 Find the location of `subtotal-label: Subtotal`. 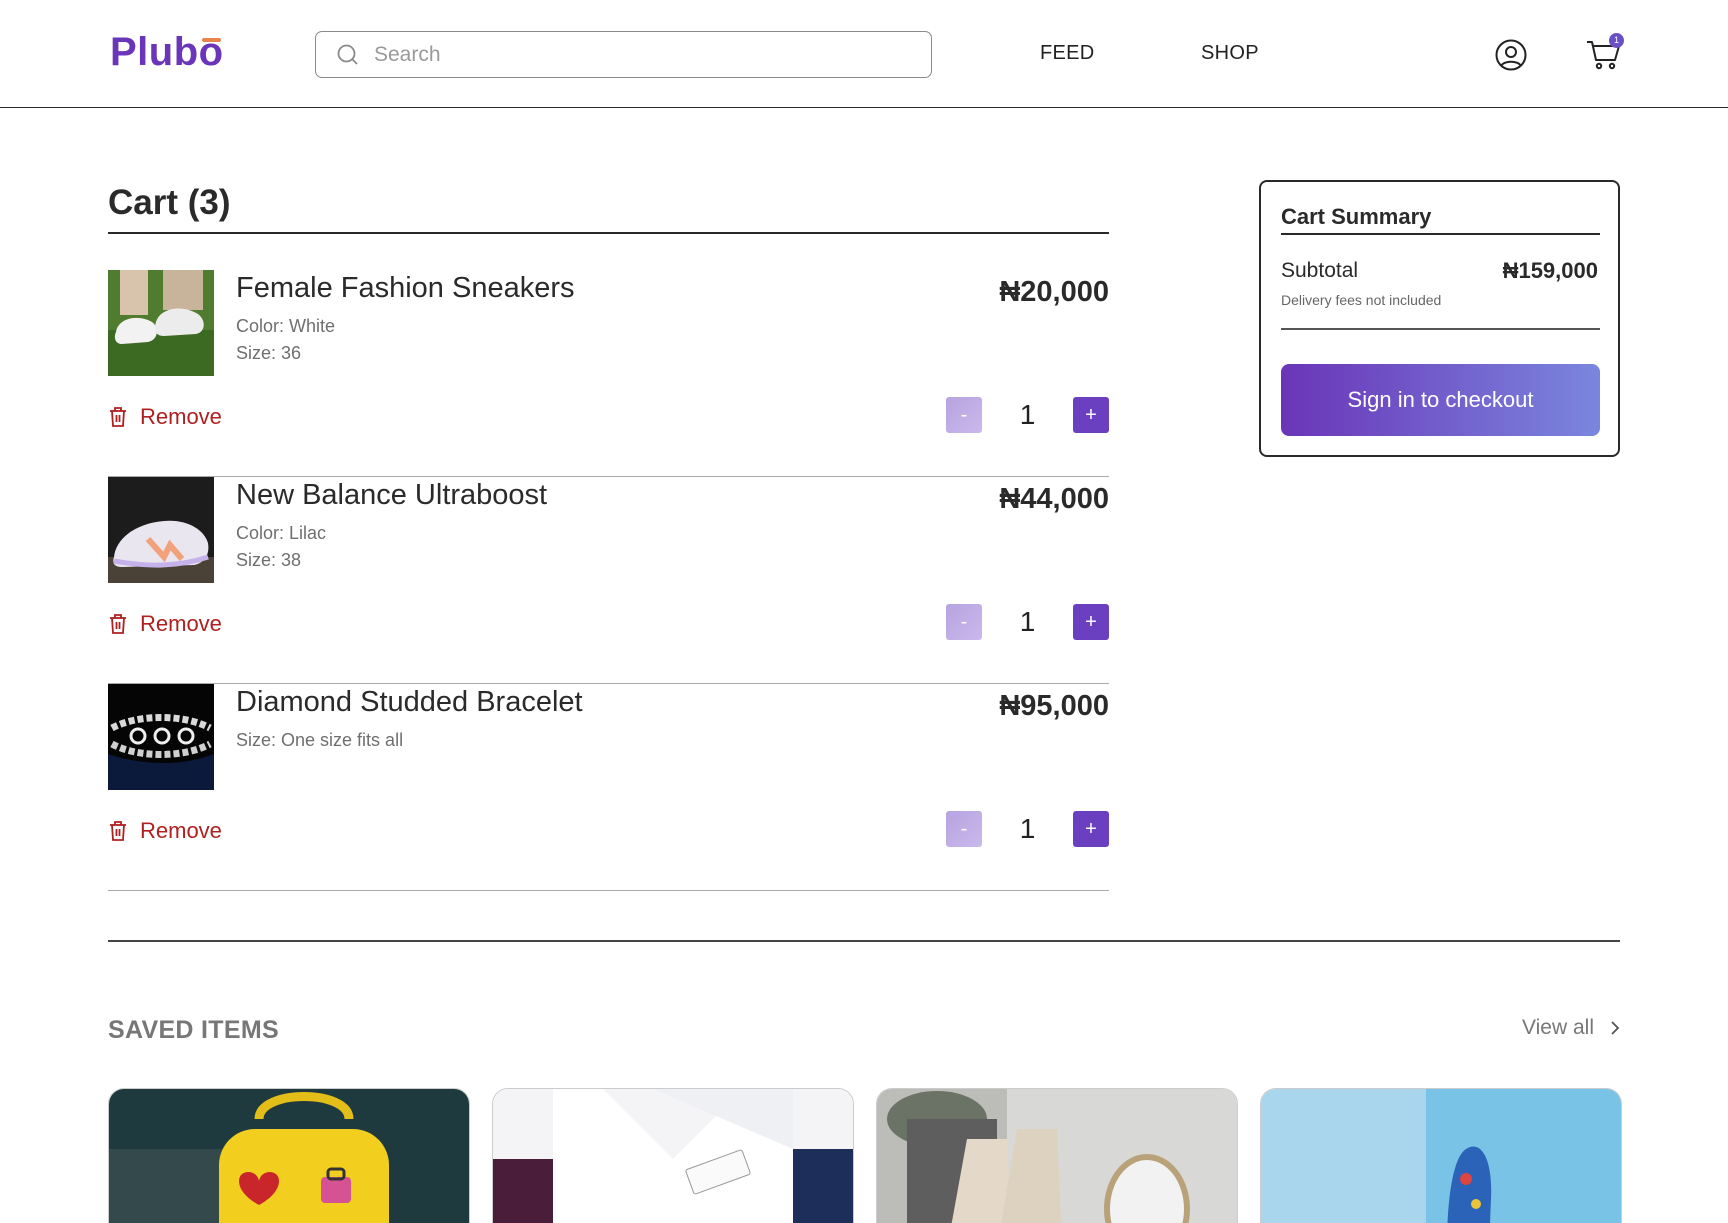

subtotal-label: Subtotal is located at coordinates (1320, 270).